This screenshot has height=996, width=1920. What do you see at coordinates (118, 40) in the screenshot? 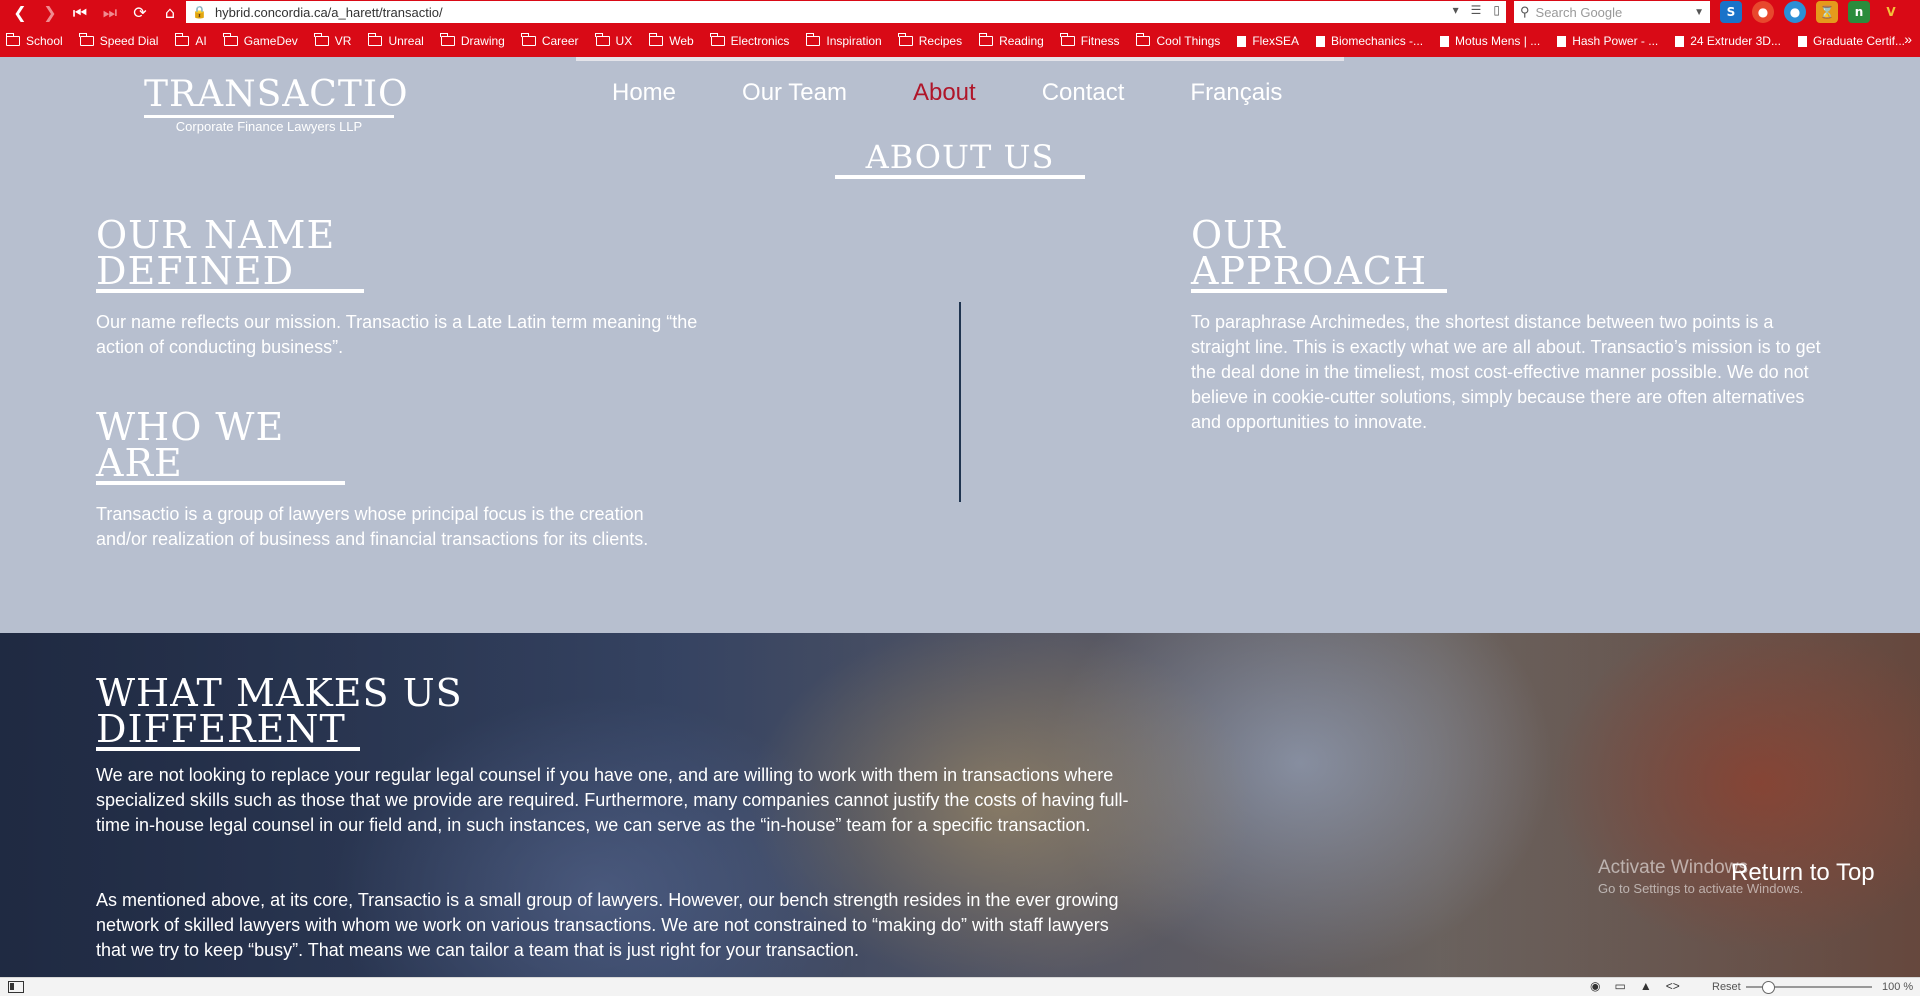
I see `bookmark-item: Speed Dial` at bounding box center [118, 40].